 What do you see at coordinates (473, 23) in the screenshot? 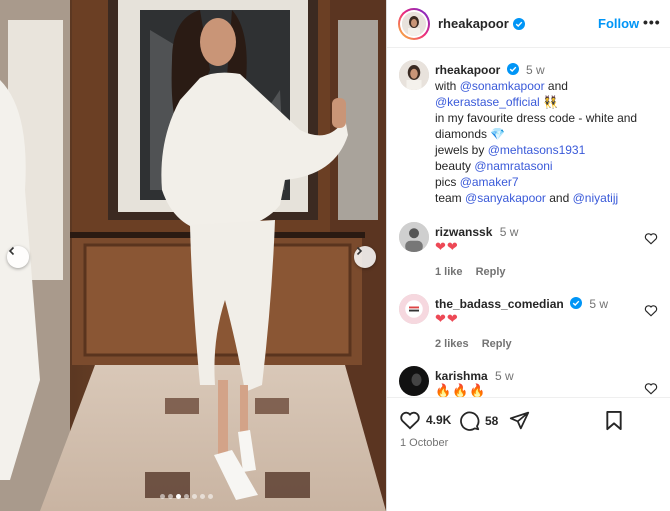
I see `username-text: rheakapoor` at bounding box center [473, 23].